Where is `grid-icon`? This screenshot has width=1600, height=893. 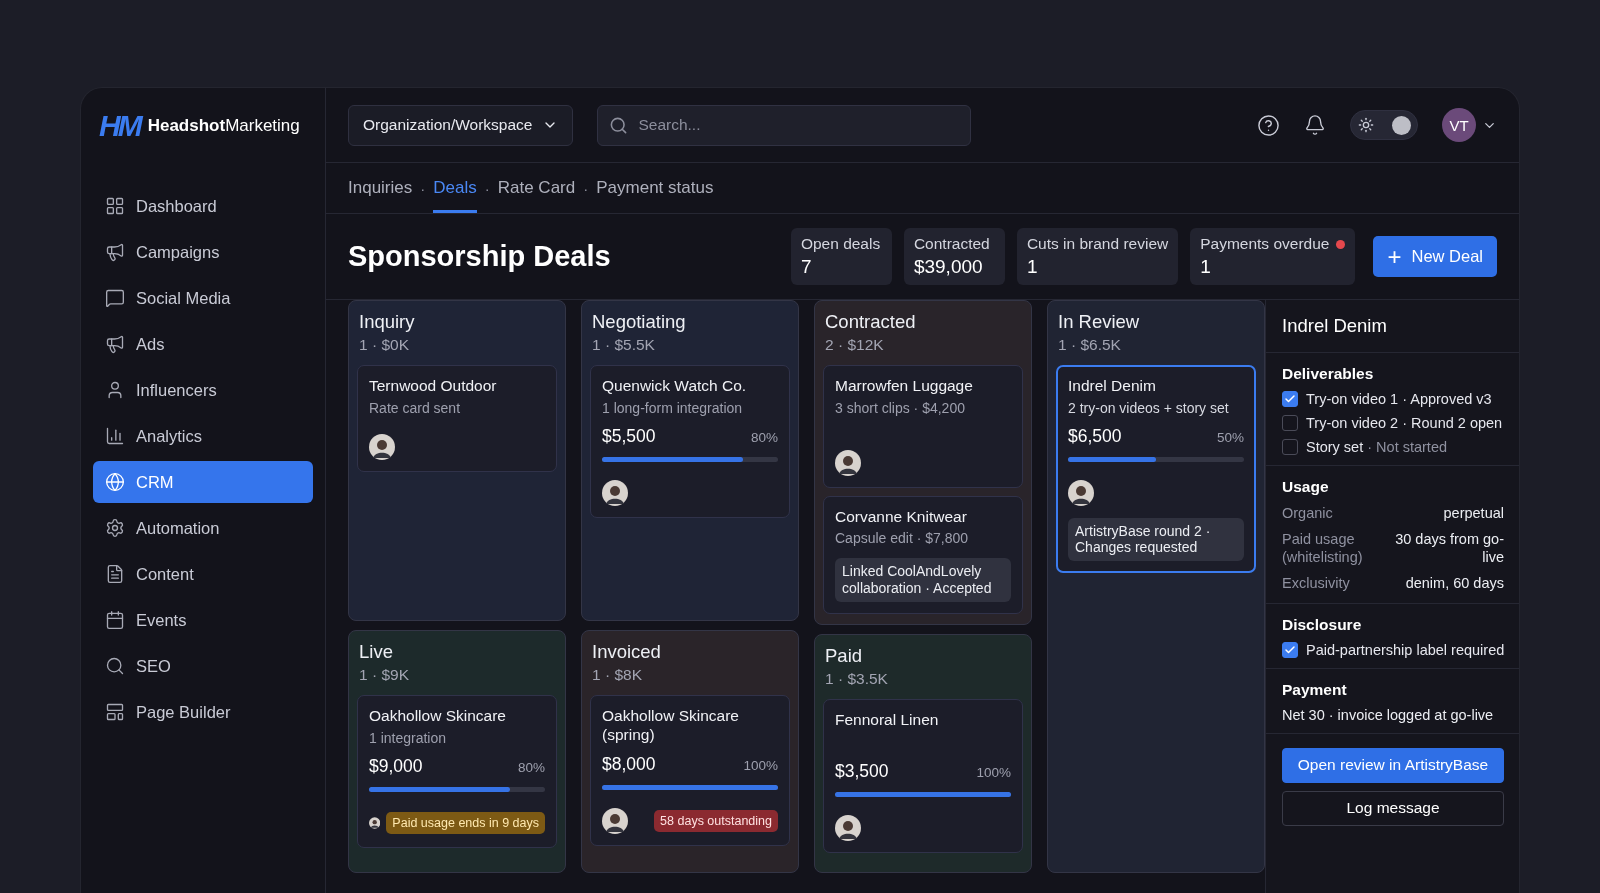
grid-icon is located at coordinates (115, 206).